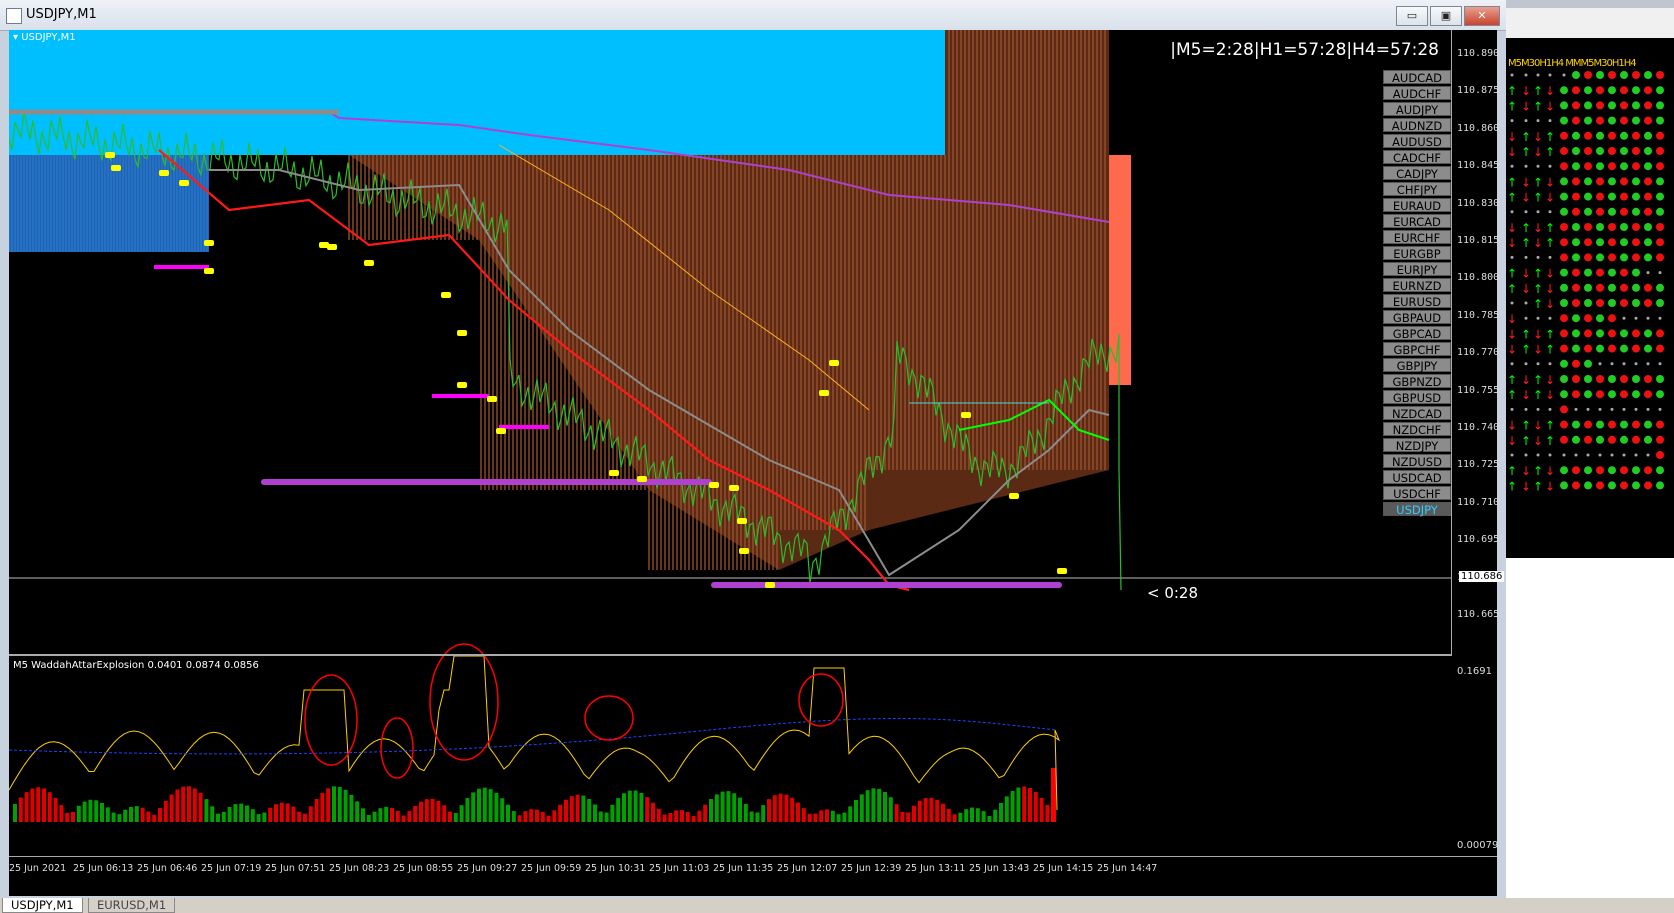 The width and height of the screenshot is (1674, 913). I want to click on symbol-button-eurnzd: EURNZD, so click(1417, 285).